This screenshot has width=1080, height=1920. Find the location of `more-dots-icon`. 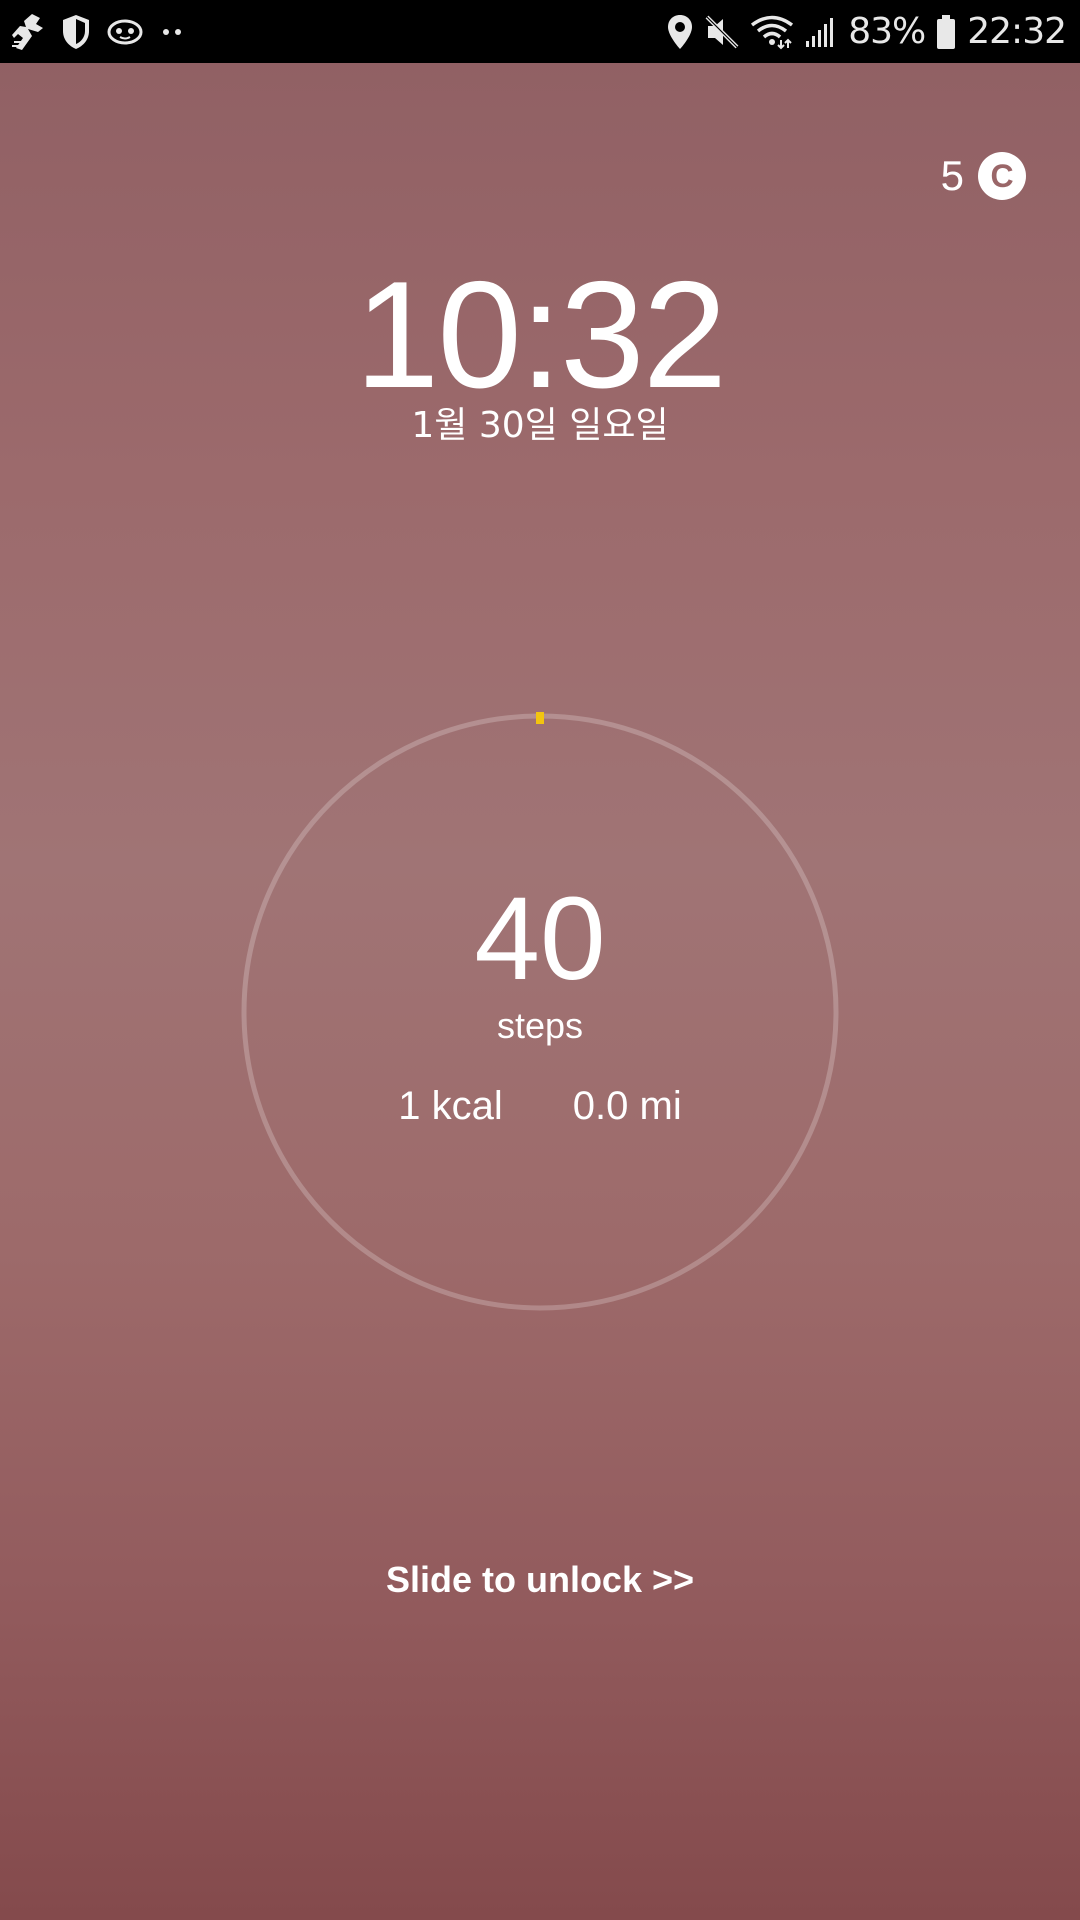

more-dots-icon is located at coordinates (172, 32).